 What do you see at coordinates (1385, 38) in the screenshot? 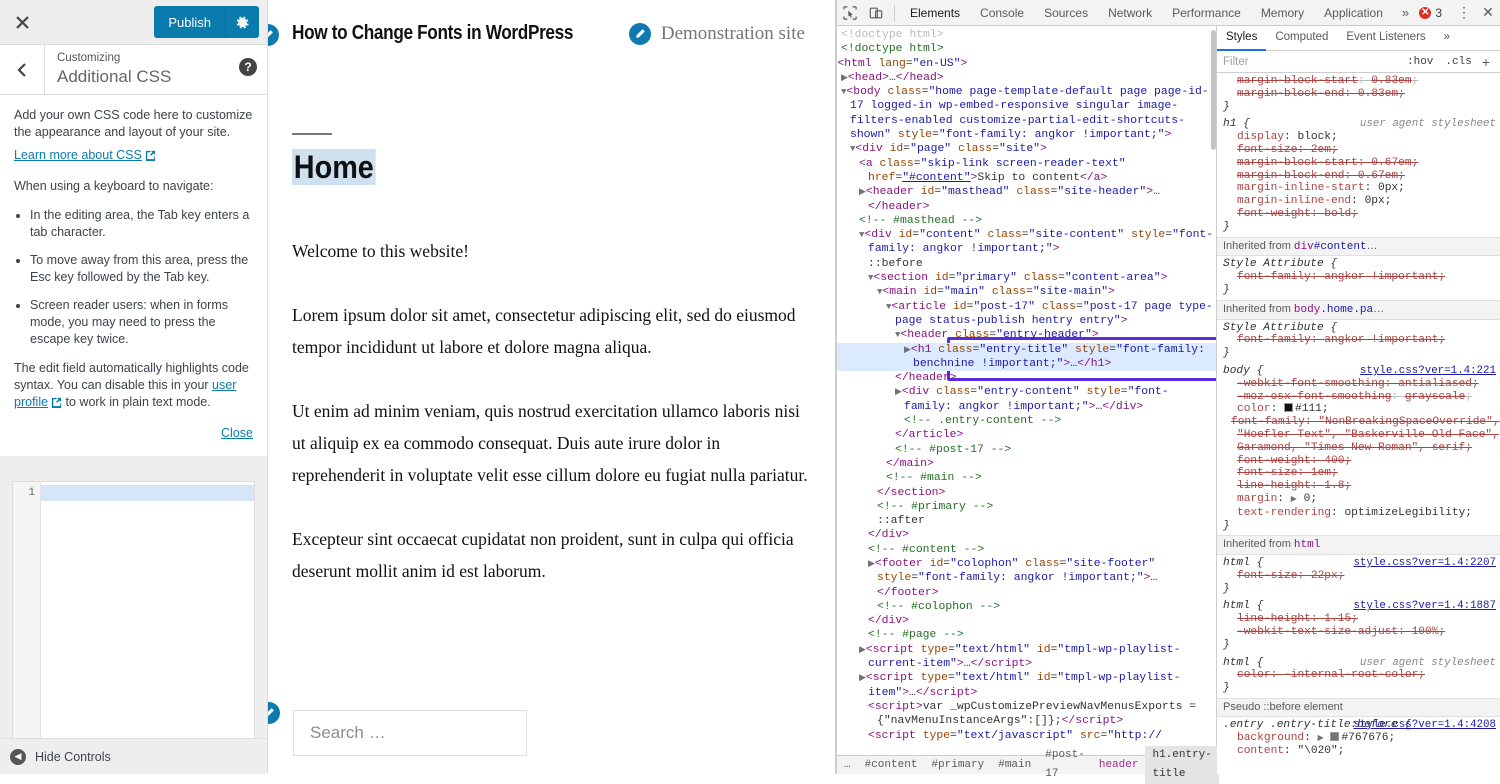
I see `tab-event-listeners: Event Listeners` at bounding box center [1385, 38].